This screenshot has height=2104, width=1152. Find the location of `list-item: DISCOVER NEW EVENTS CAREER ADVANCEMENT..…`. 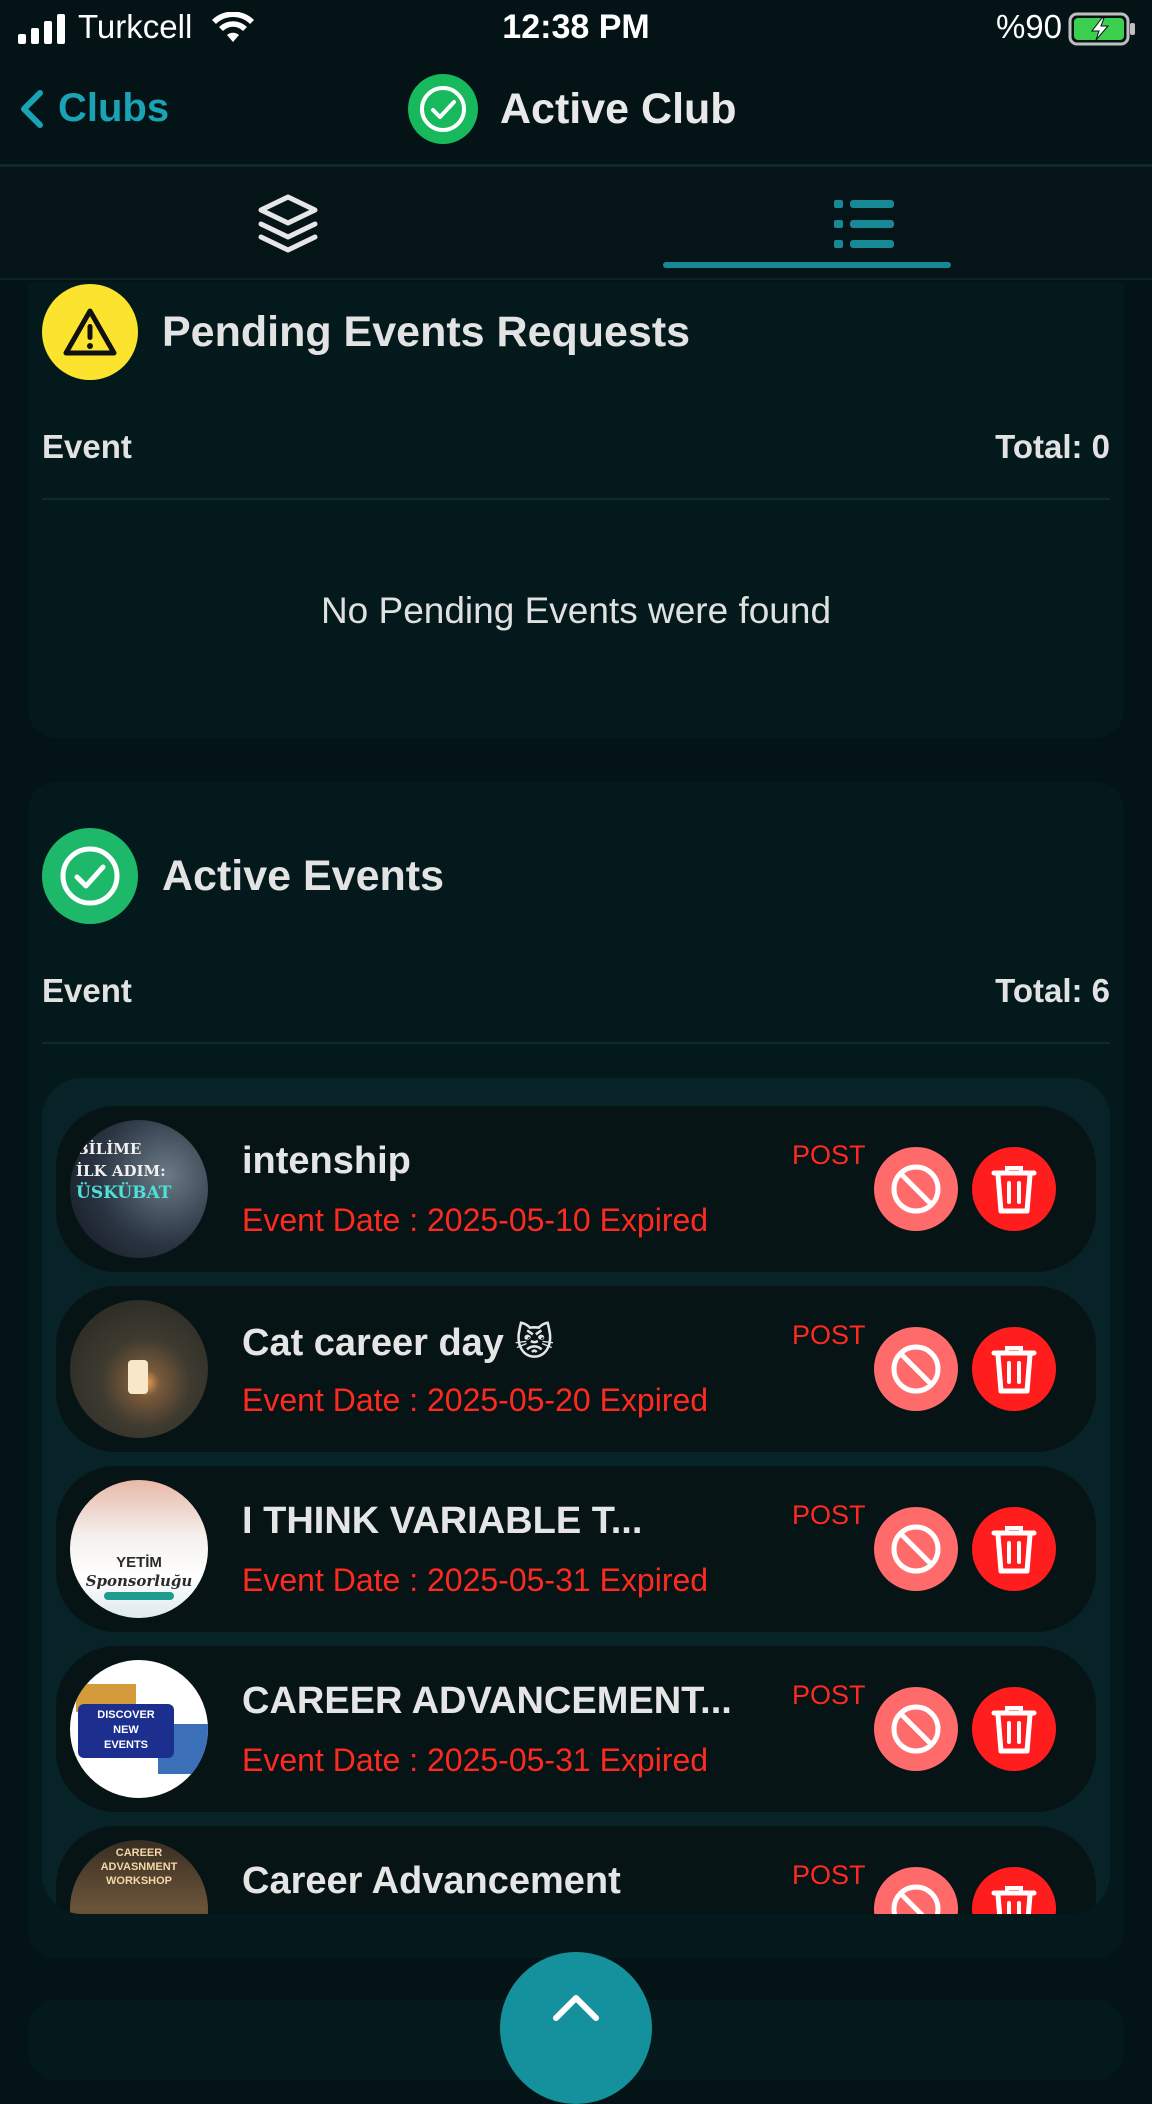

list-item: DISCOVER NEW EVENTS CAREER ADVANCEMENT..… is located at coordinates (576, 1729).